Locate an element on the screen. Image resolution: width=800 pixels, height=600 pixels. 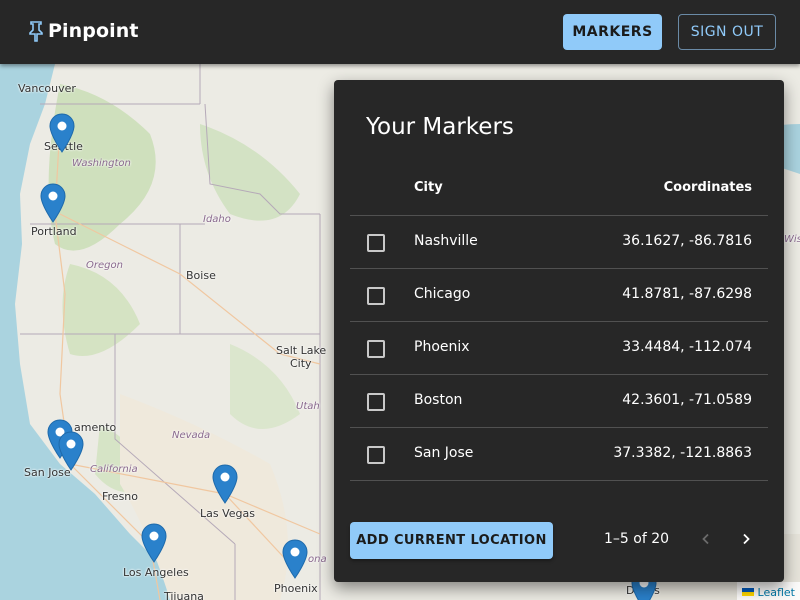
next-page-button is located at coordinates (746, 539).